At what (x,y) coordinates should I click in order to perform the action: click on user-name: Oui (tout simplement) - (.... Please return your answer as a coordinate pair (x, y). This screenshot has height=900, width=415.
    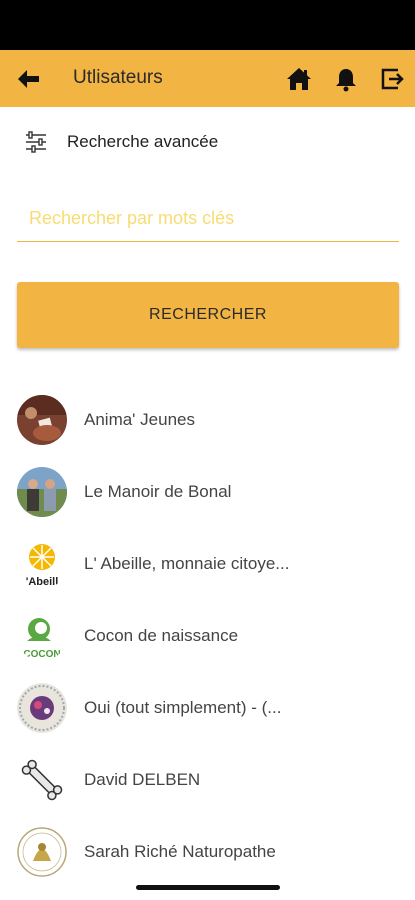
    Looking at the image, I should click on (183, 707).